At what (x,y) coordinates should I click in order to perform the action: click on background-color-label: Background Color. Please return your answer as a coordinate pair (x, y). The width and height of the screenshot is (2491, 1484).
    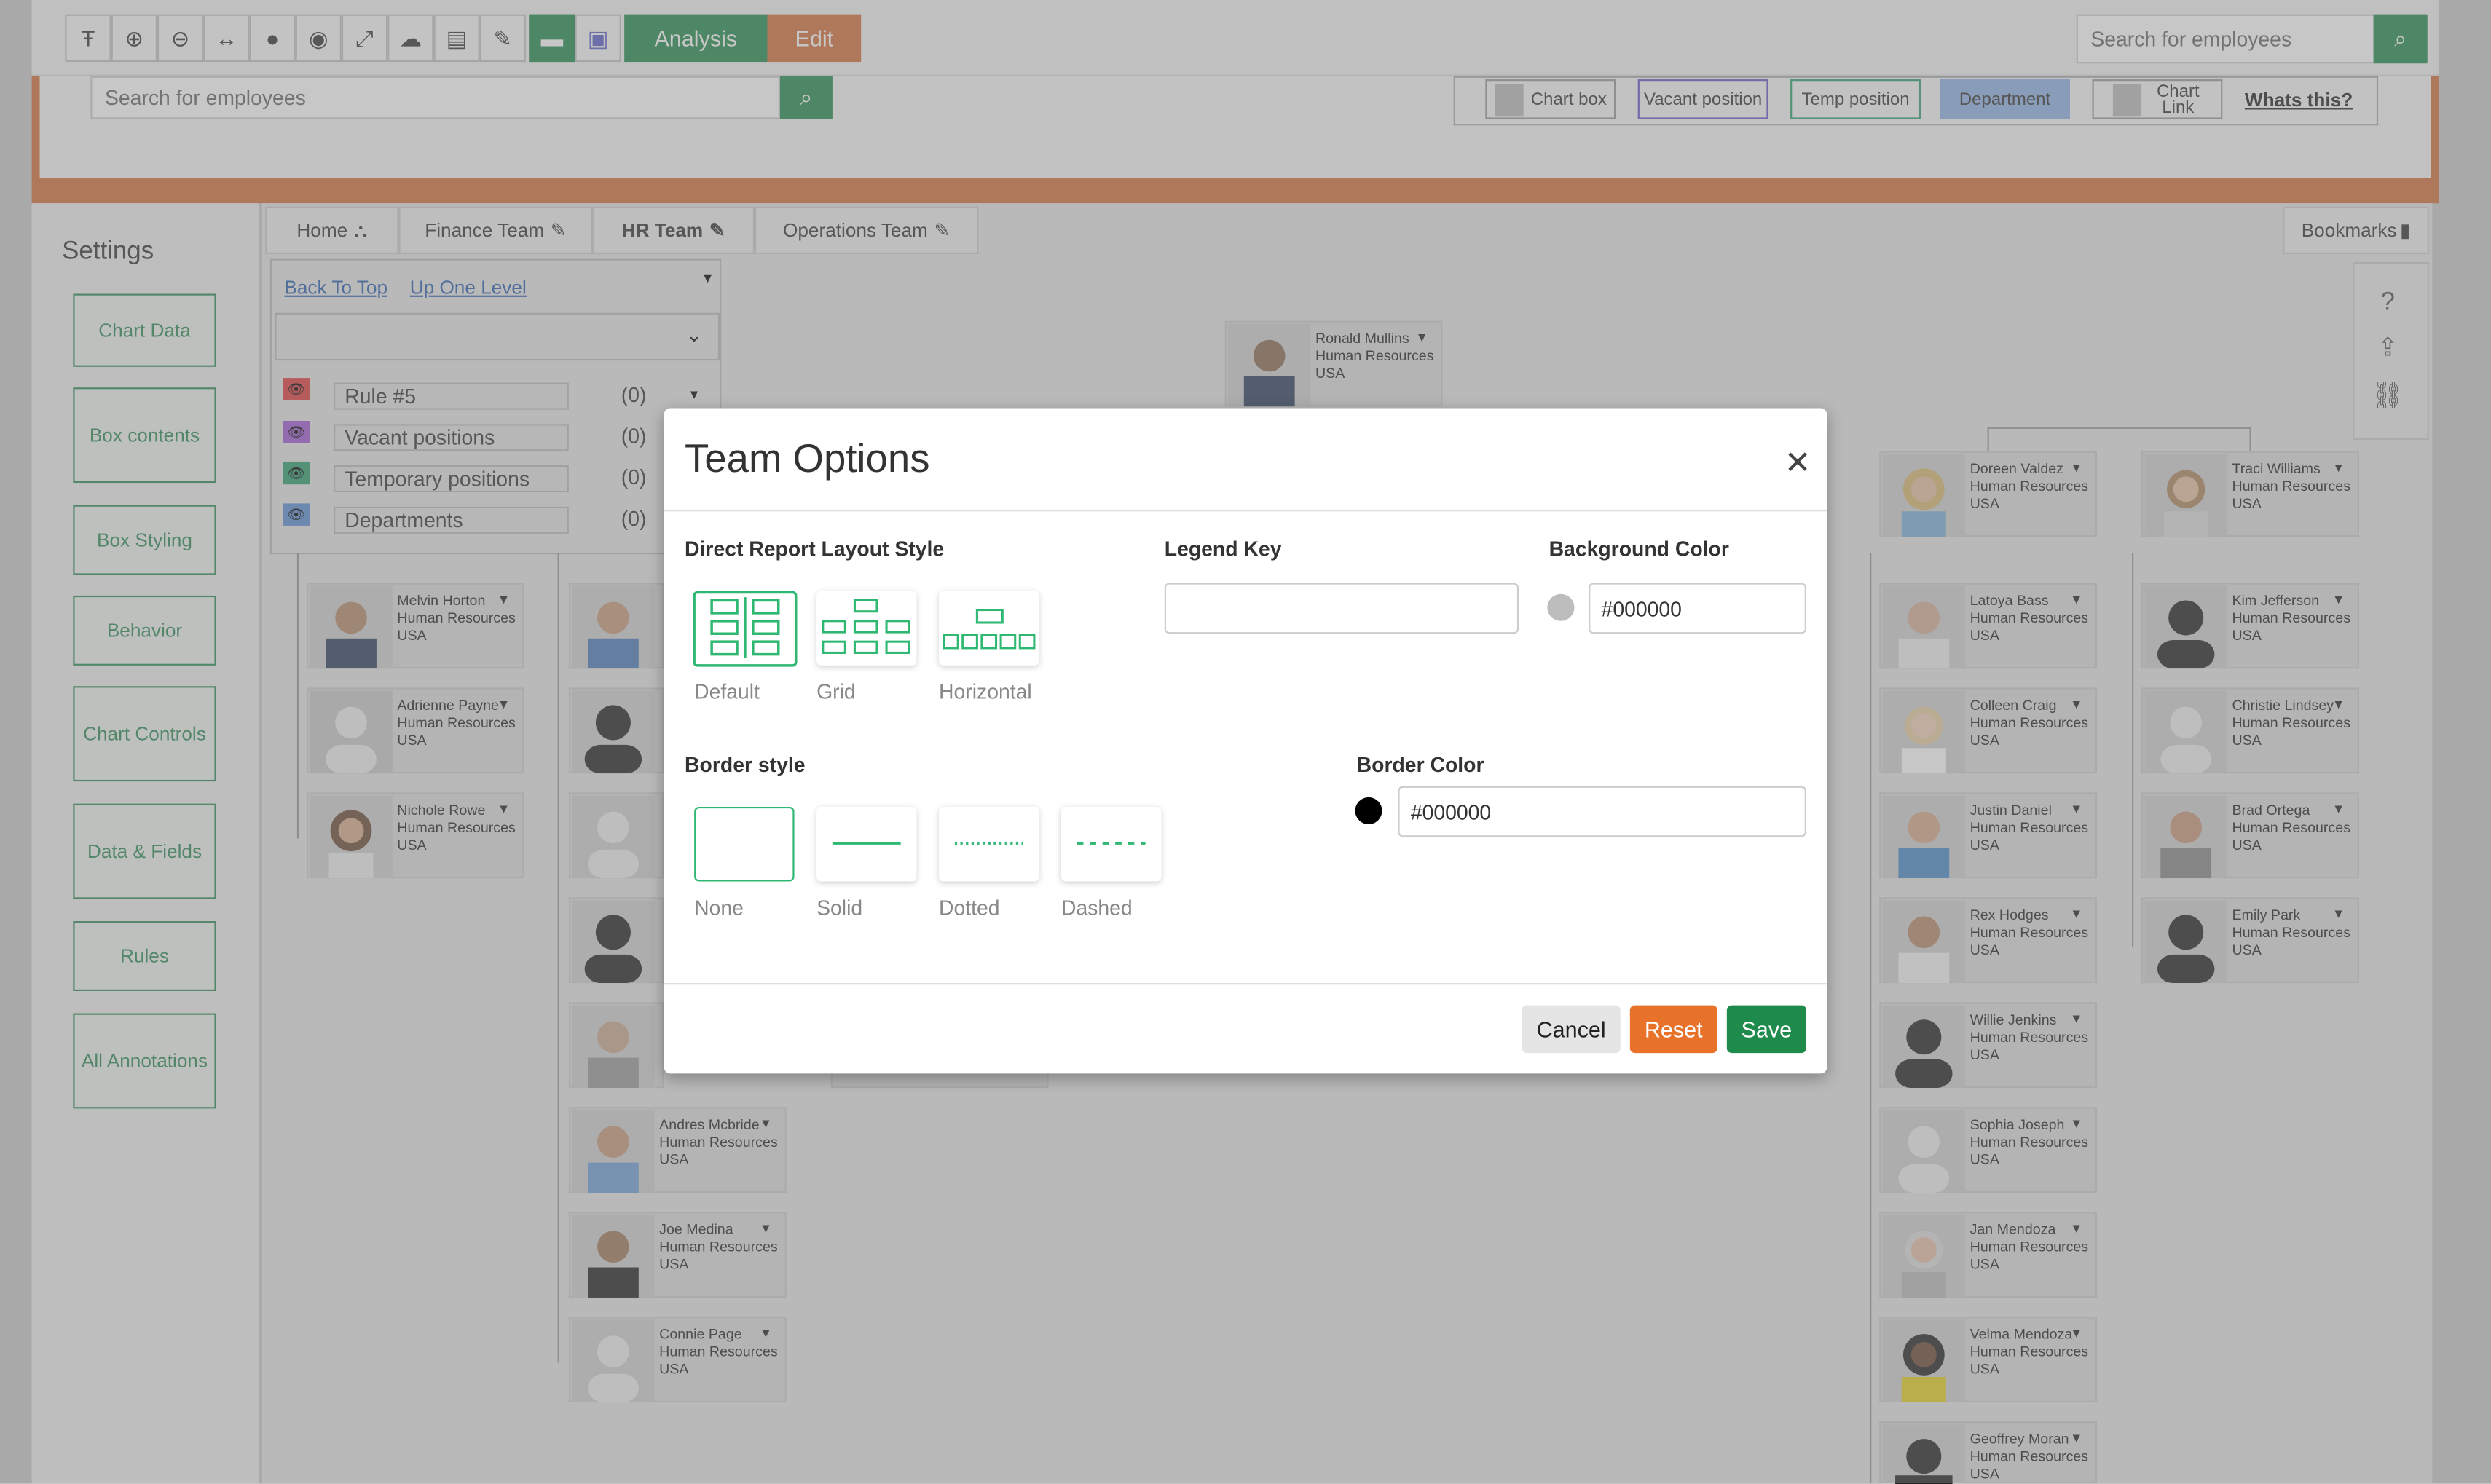
    Looking at the image, I should click on (1638, 549).